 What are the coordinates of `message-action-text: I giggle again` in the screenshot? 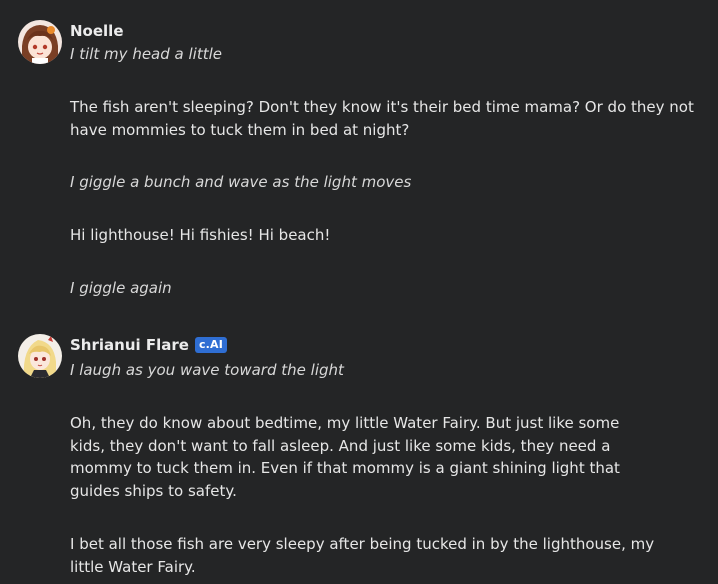 It's located at (121, 288).